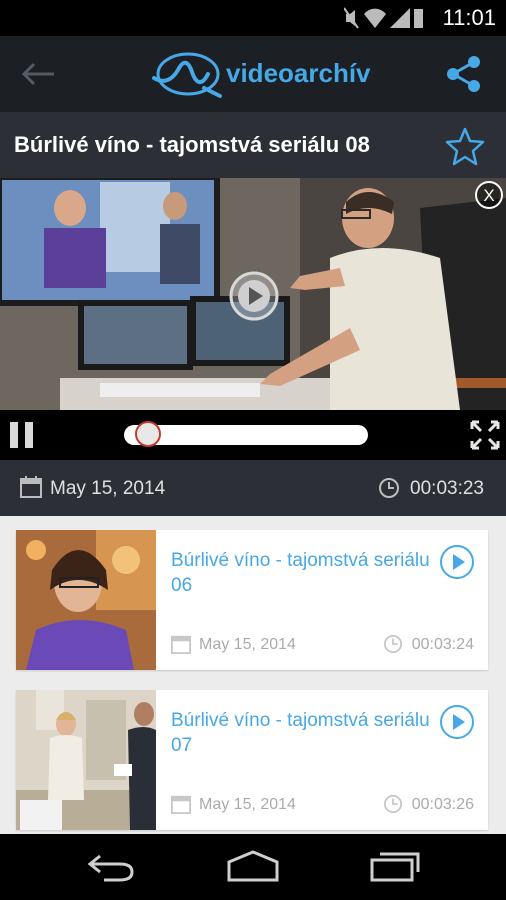 The height and width of the screenshot is (900, 506). What do you see at coordinates (108, 488) in the screenshot?
I see `video-date: May 15, 2014` at bounding box center [108, 488].